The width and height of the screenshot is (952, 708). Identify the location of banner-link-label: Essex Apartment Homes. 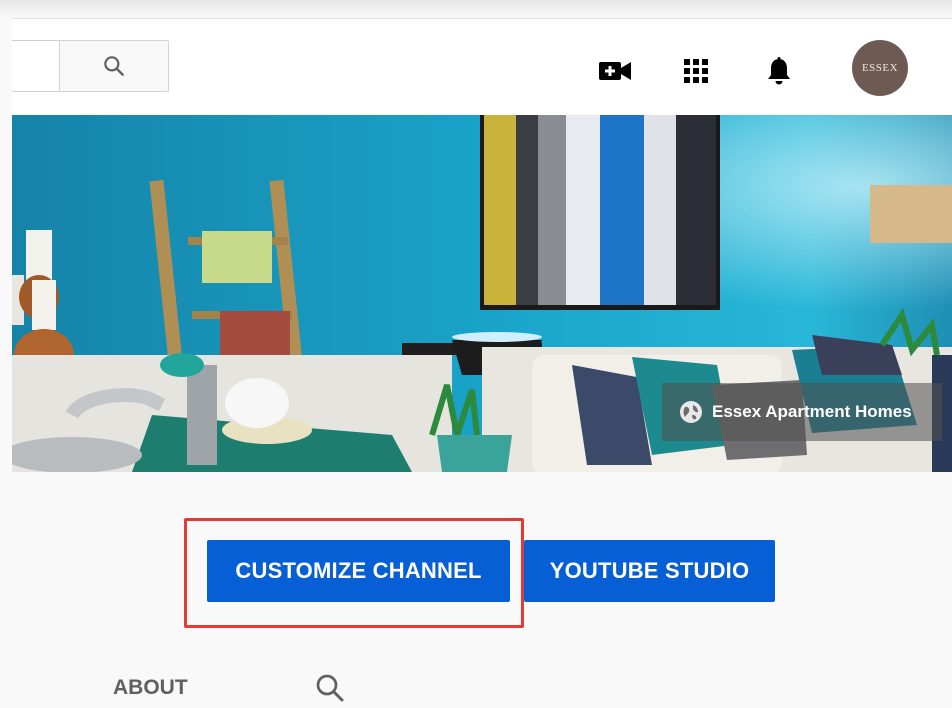
(812, 411).